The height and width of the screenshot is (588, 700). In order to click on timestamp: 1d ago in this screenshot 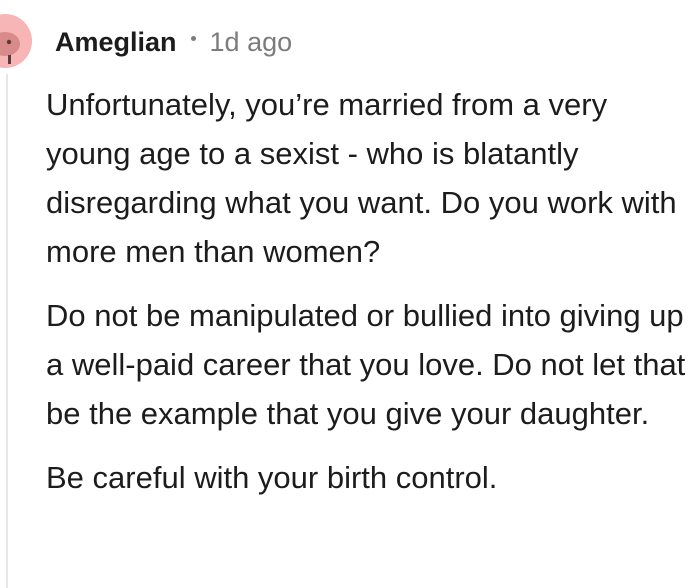, I will do `click(251, 41)`.